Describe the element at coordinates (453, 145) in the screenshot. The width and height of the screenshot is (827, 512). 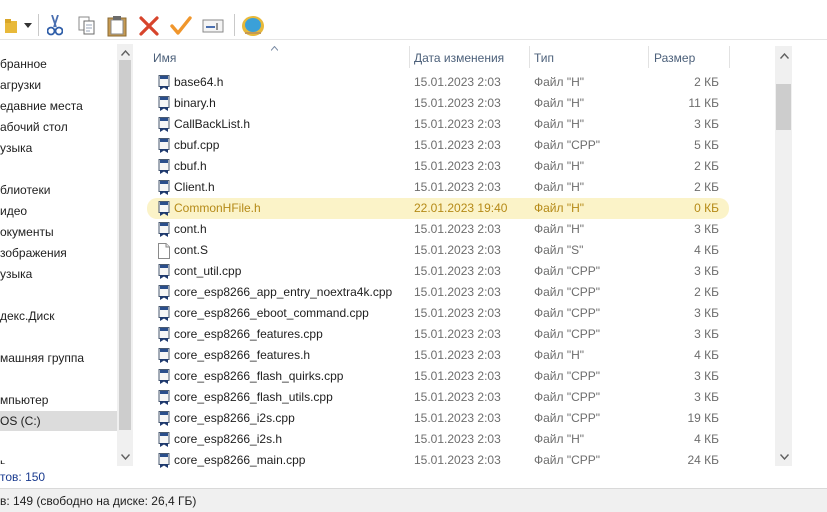
I see `file-row: cbuf.cpp 15.01.2023 2:03 Файл "CPP" 5 КБ` at that location.